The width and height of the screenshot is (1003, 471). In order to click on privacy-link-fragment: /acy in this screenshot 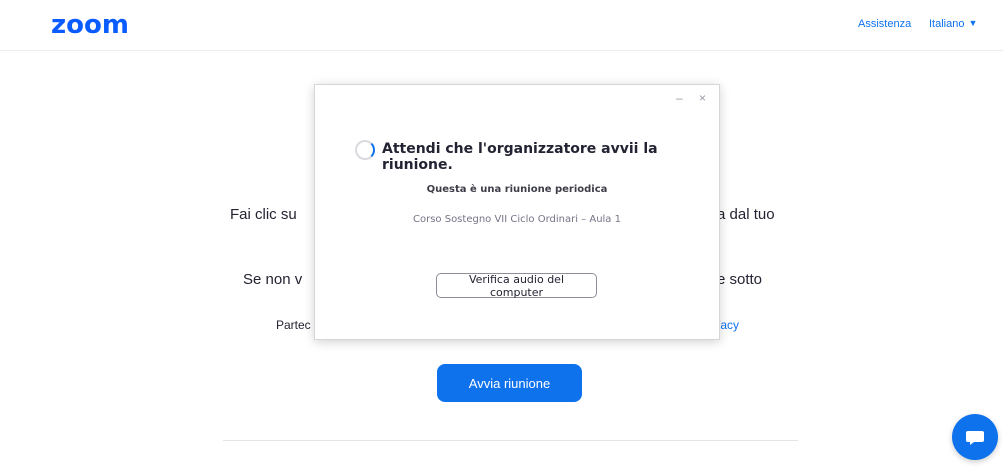, I will do `click(728, 325)`.